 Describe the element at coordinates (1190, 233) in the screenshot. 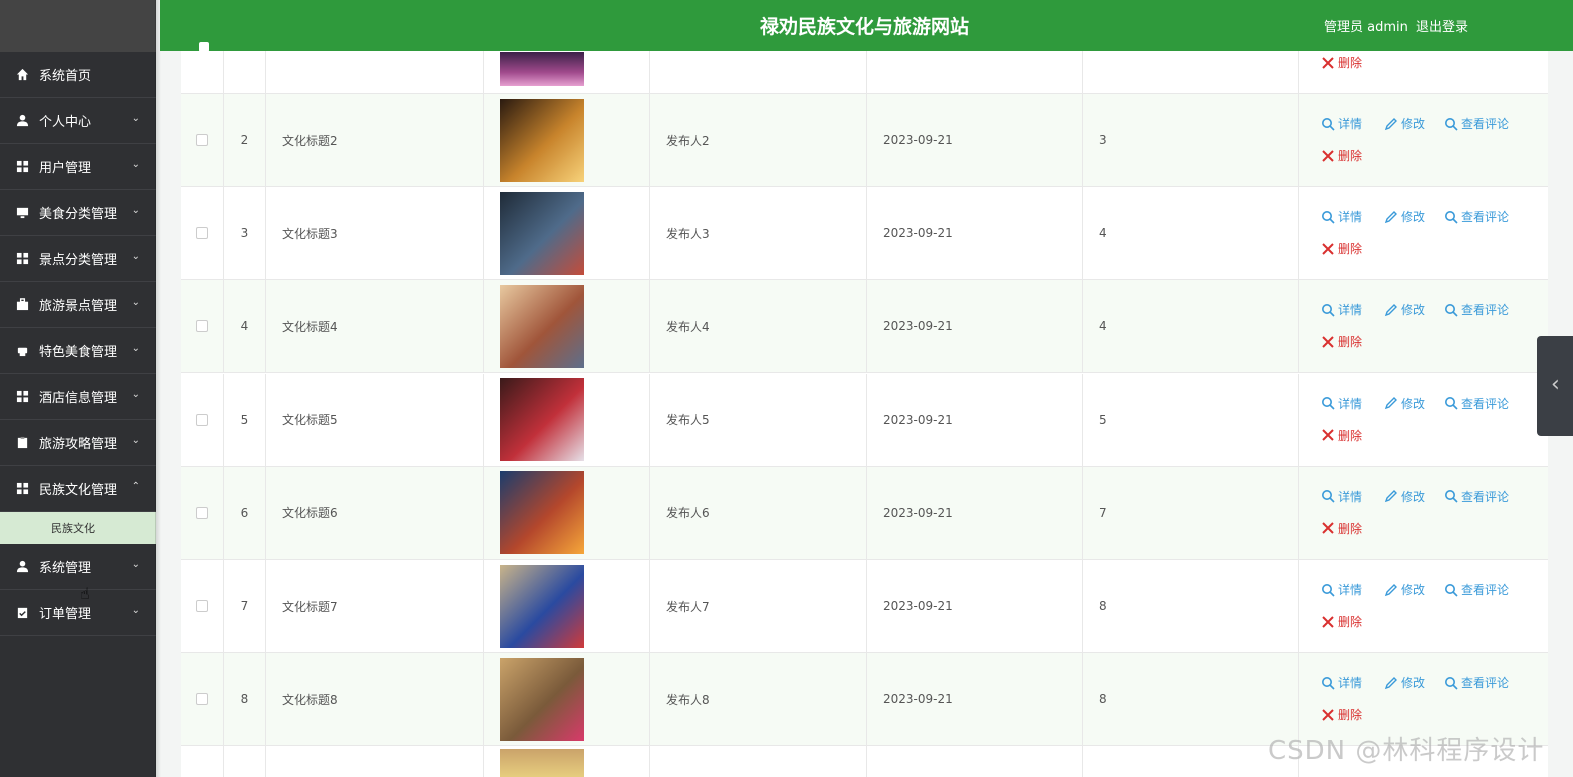

I see `count: 4` at that location.